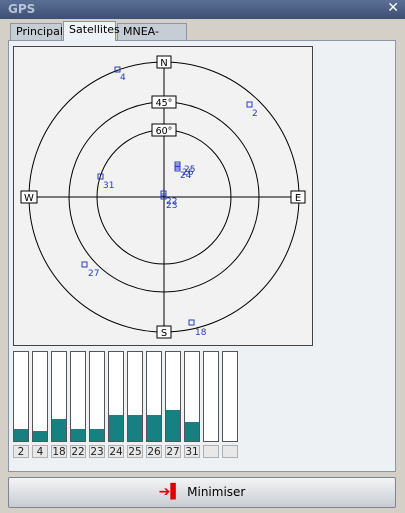 This screenshot has width=405, height=513. What do you see at coordinates (189, 170) in the screenshot?
I see `satellite-label: 25` at bounding box center [189, 170].